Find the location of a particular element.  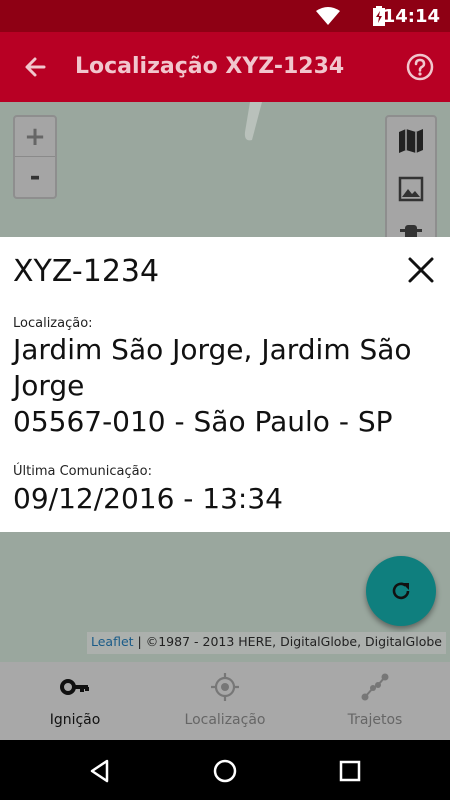

last-comm-label: Última Comunicação: is located at coordinates (82, 471).